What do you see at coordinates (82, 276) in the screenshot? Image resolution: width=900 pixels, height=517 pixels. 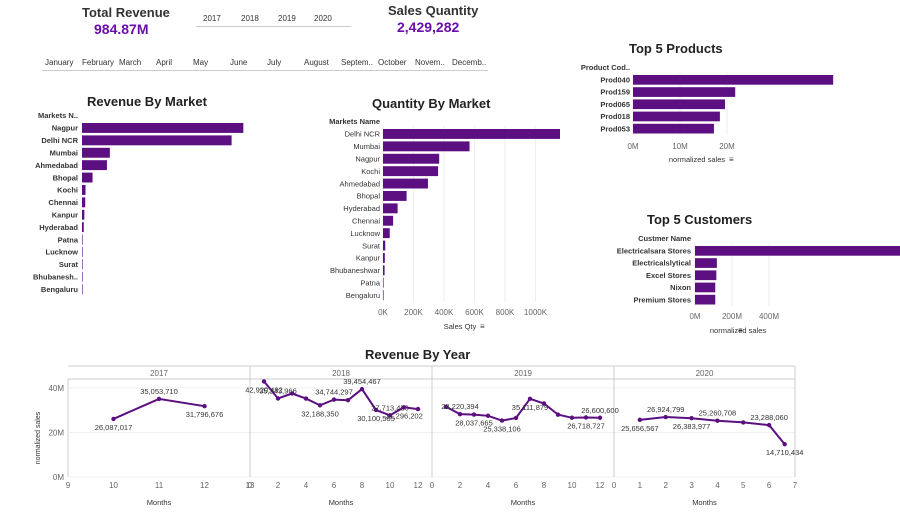 I see `bar-bhubanesh` at bounding box center [82, 276].